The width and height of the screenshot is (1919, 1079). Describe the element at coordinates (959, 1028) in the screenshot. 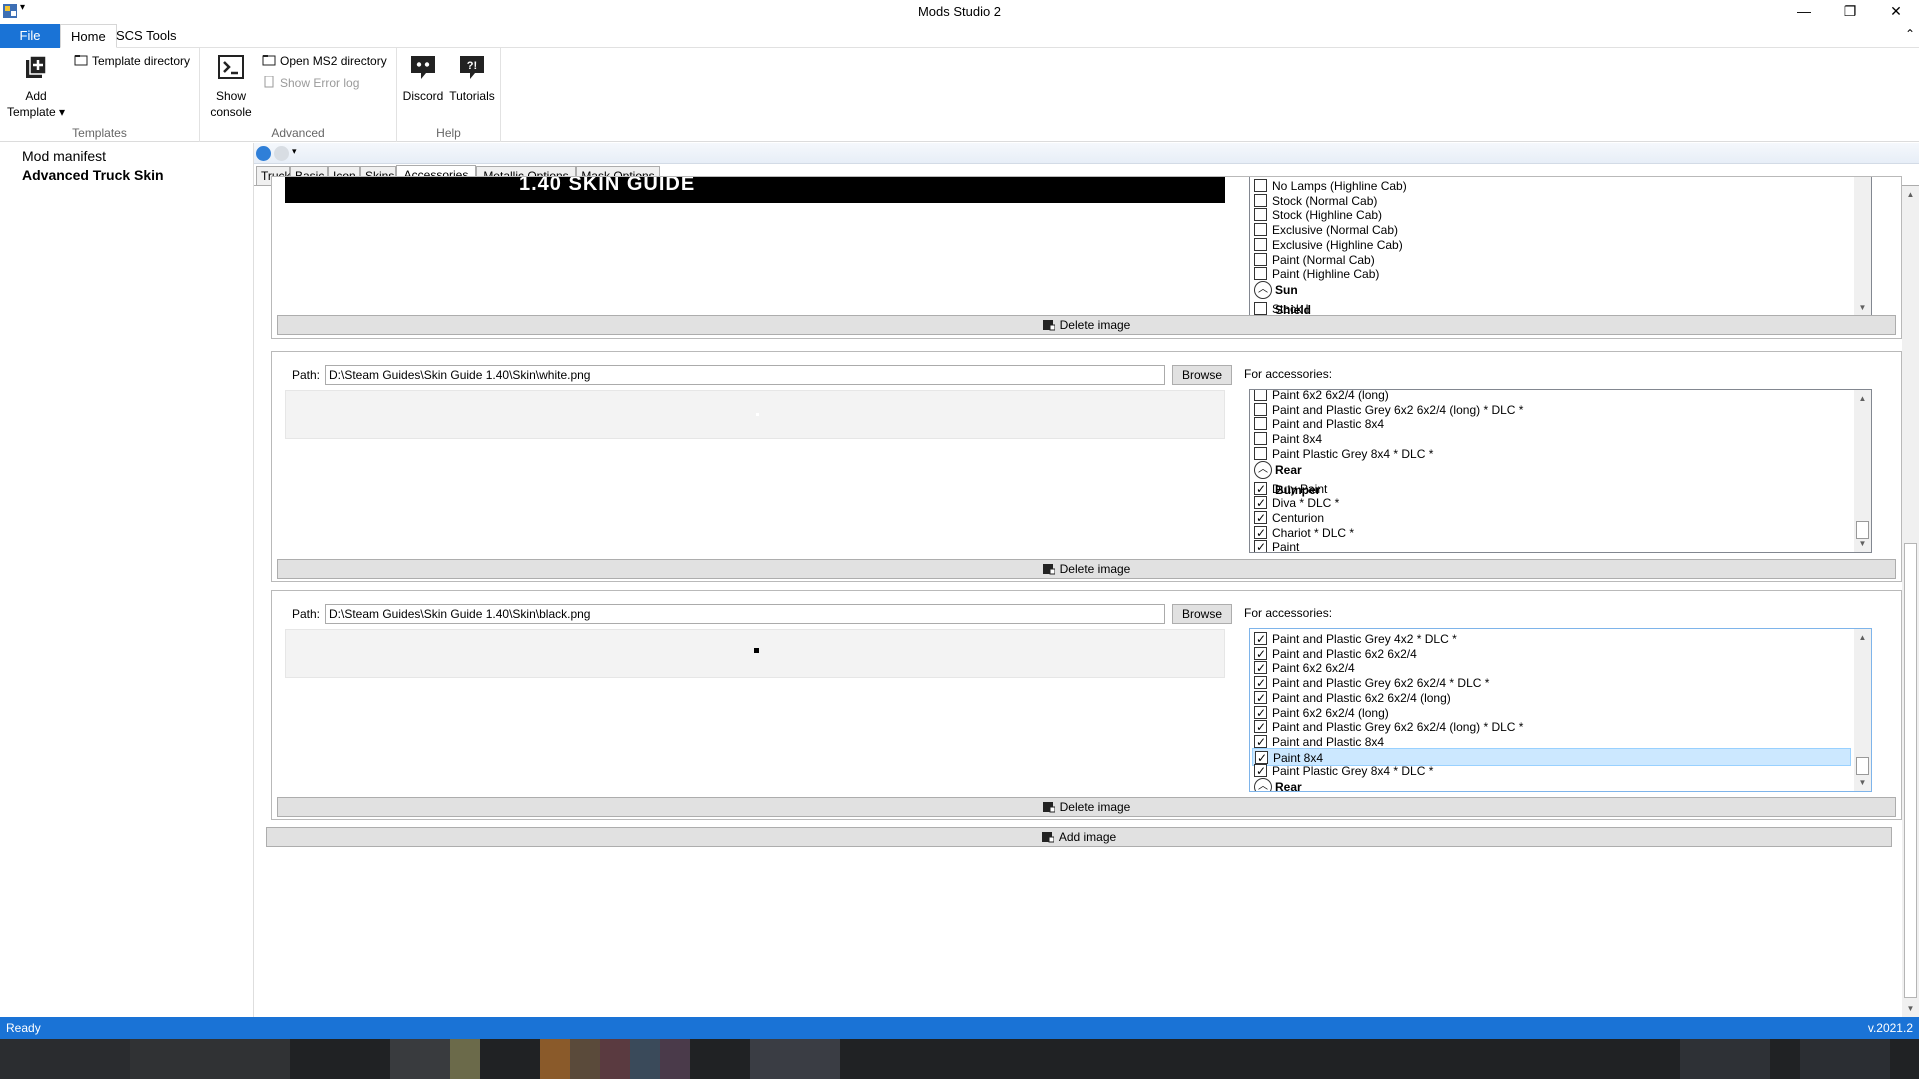

I see `status-bar: Ready v.2021.2` at that location.